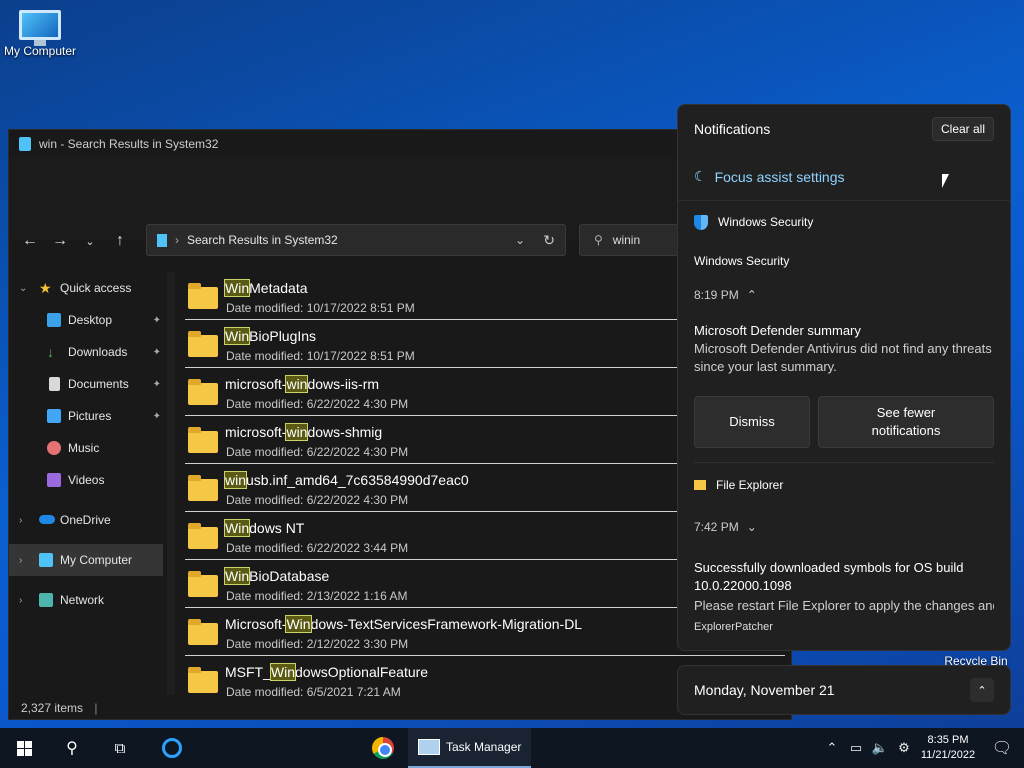 The width and height of the screenshot is (1024, 768). What do you see at coordinates (98, 384) in the screenshot?
I see `sidebar-item-label: Documents` at bounding box center [98, 384].